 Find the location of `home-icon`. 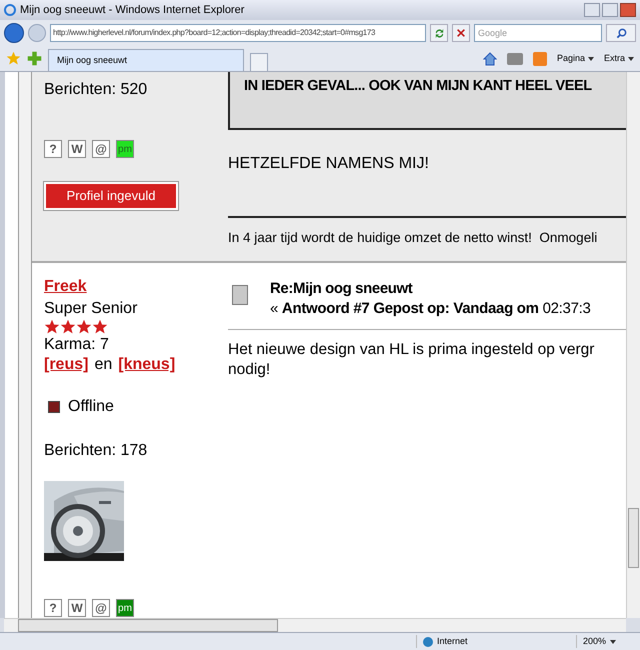

home-icon is located at coordinates (489, 59).